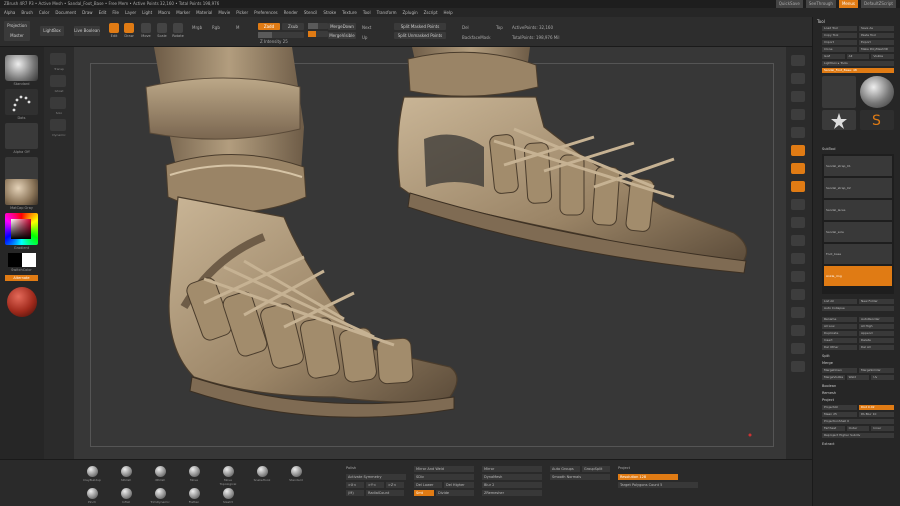 This screenshot has width=900, height=506. I want to click on boolean-section: Boolean, so click(829, 386).